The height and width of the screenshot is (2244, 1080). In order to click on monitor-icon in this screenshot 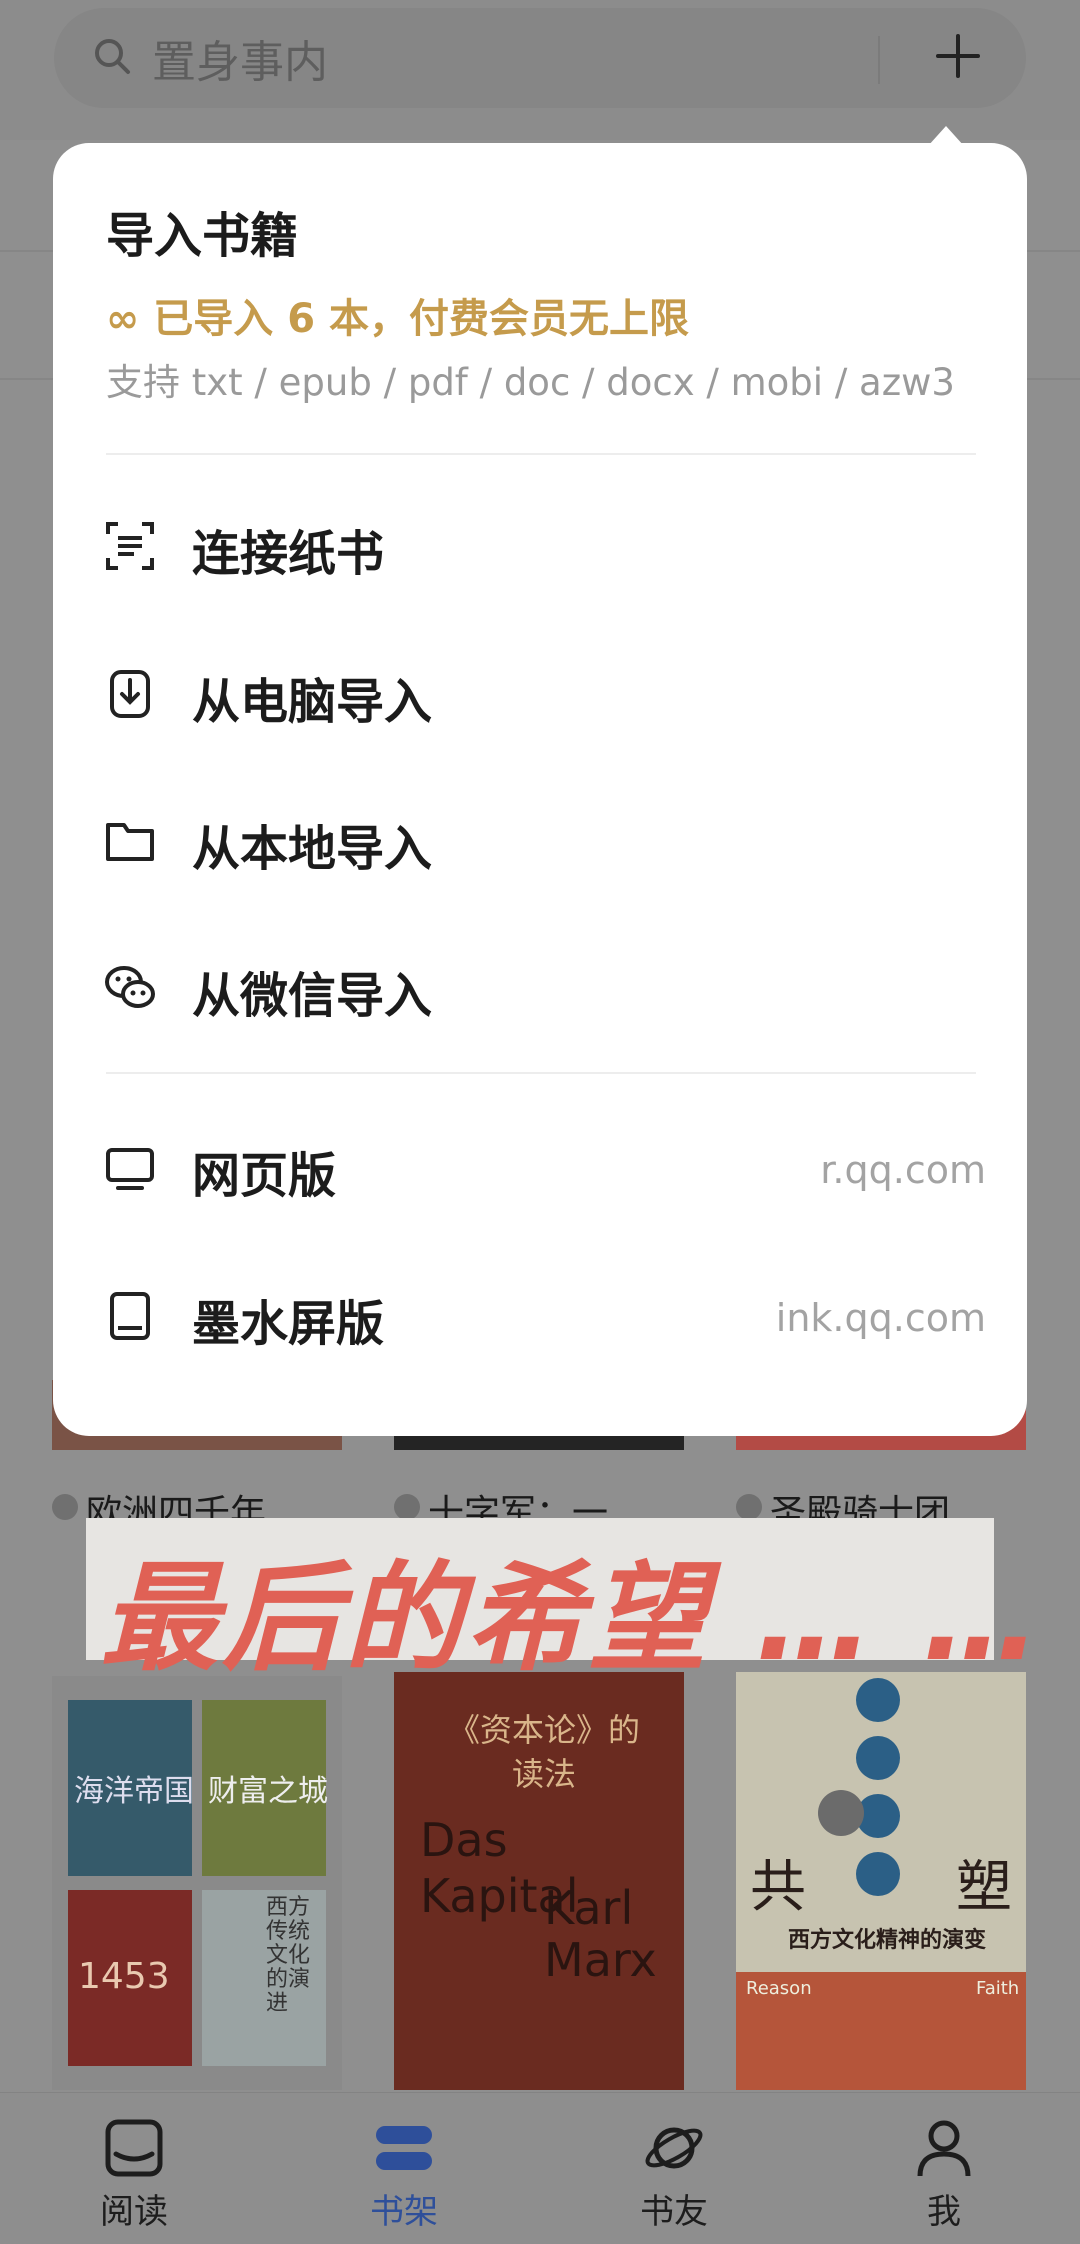, I will do `click(130, 1169)`.